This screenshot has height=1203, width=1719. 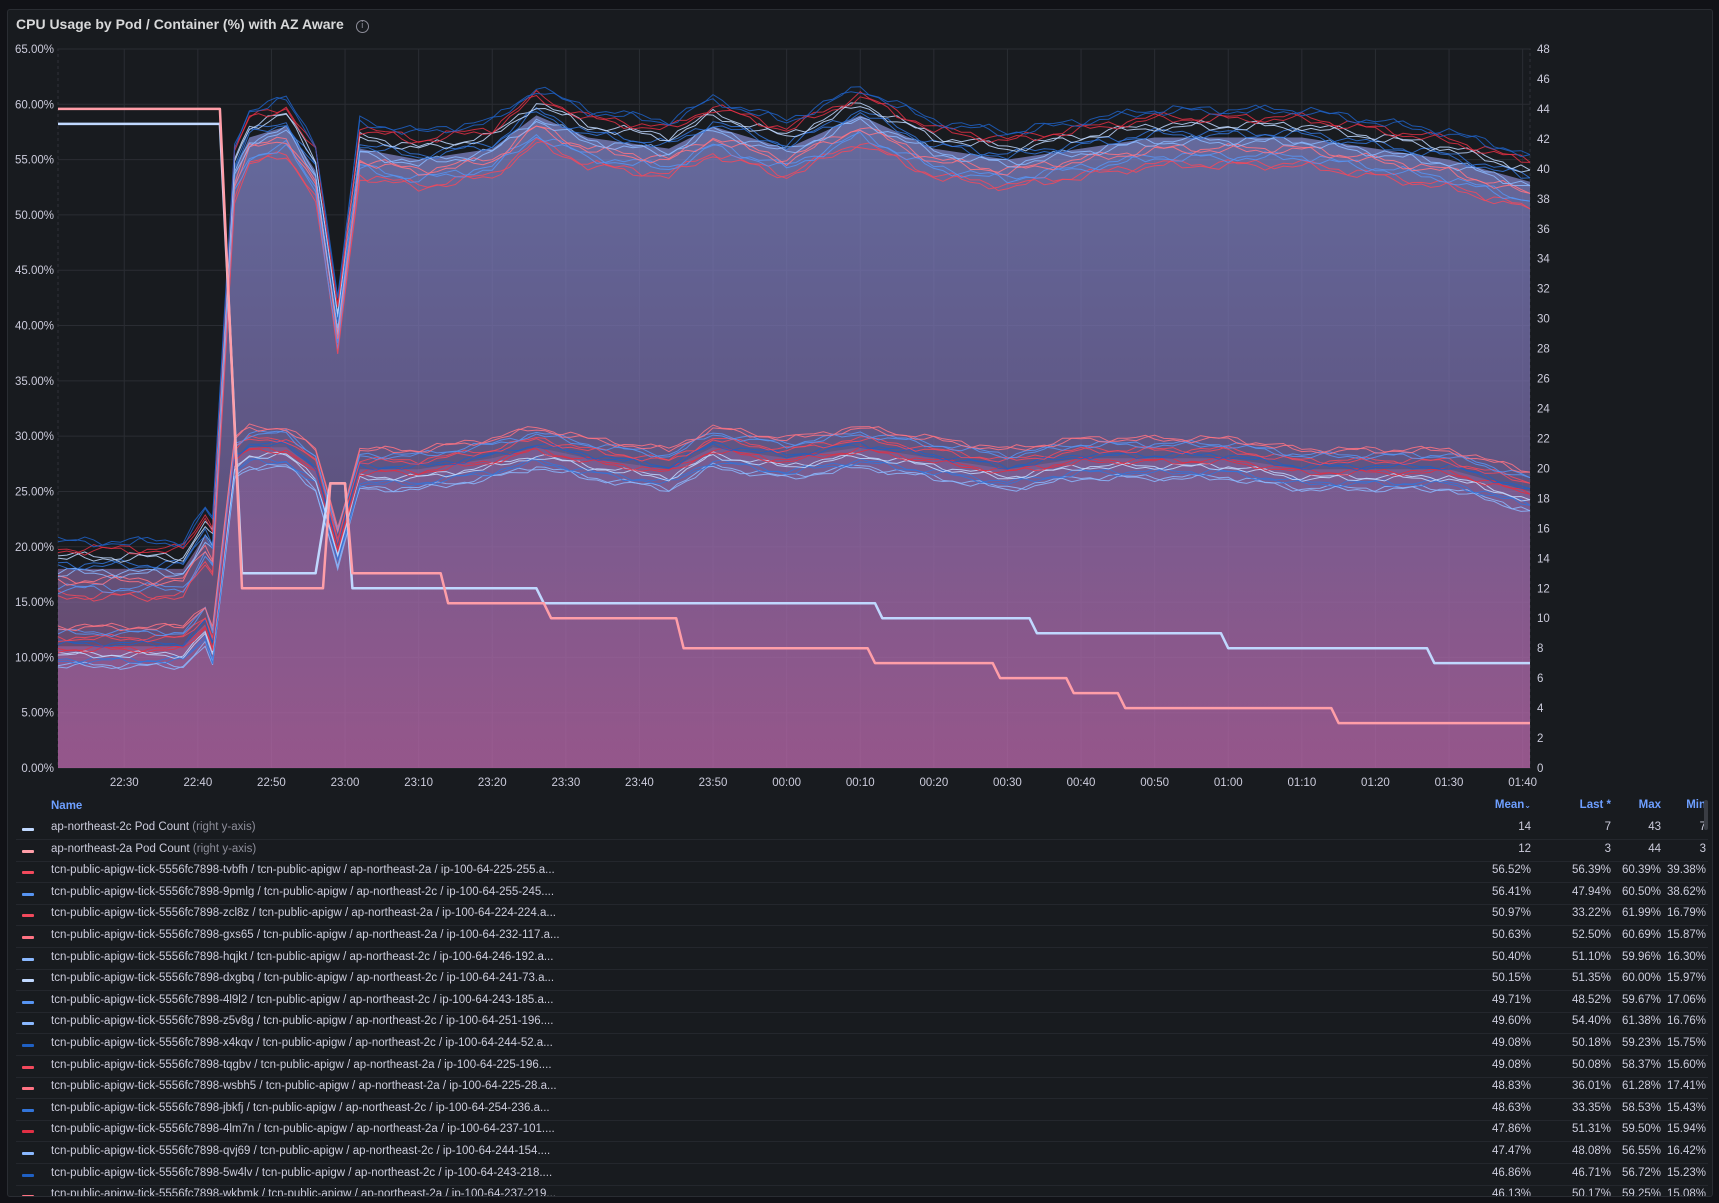 What do you see at coordinates (1591, 1043) in the screenshot?
I see `legend-value-last: 50.18%` at bounding box center [1591, 1043].